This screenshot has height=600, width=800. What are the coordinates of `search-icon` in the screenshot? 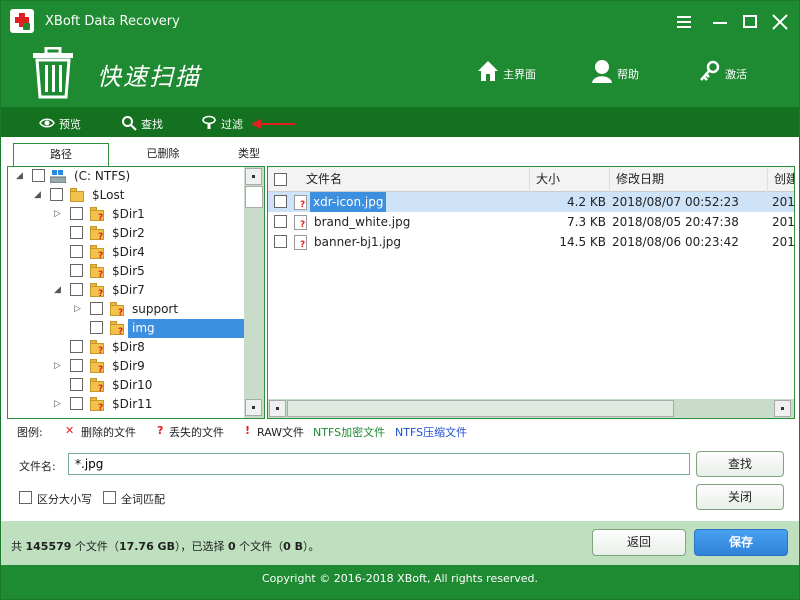 It's located at (129, 123).